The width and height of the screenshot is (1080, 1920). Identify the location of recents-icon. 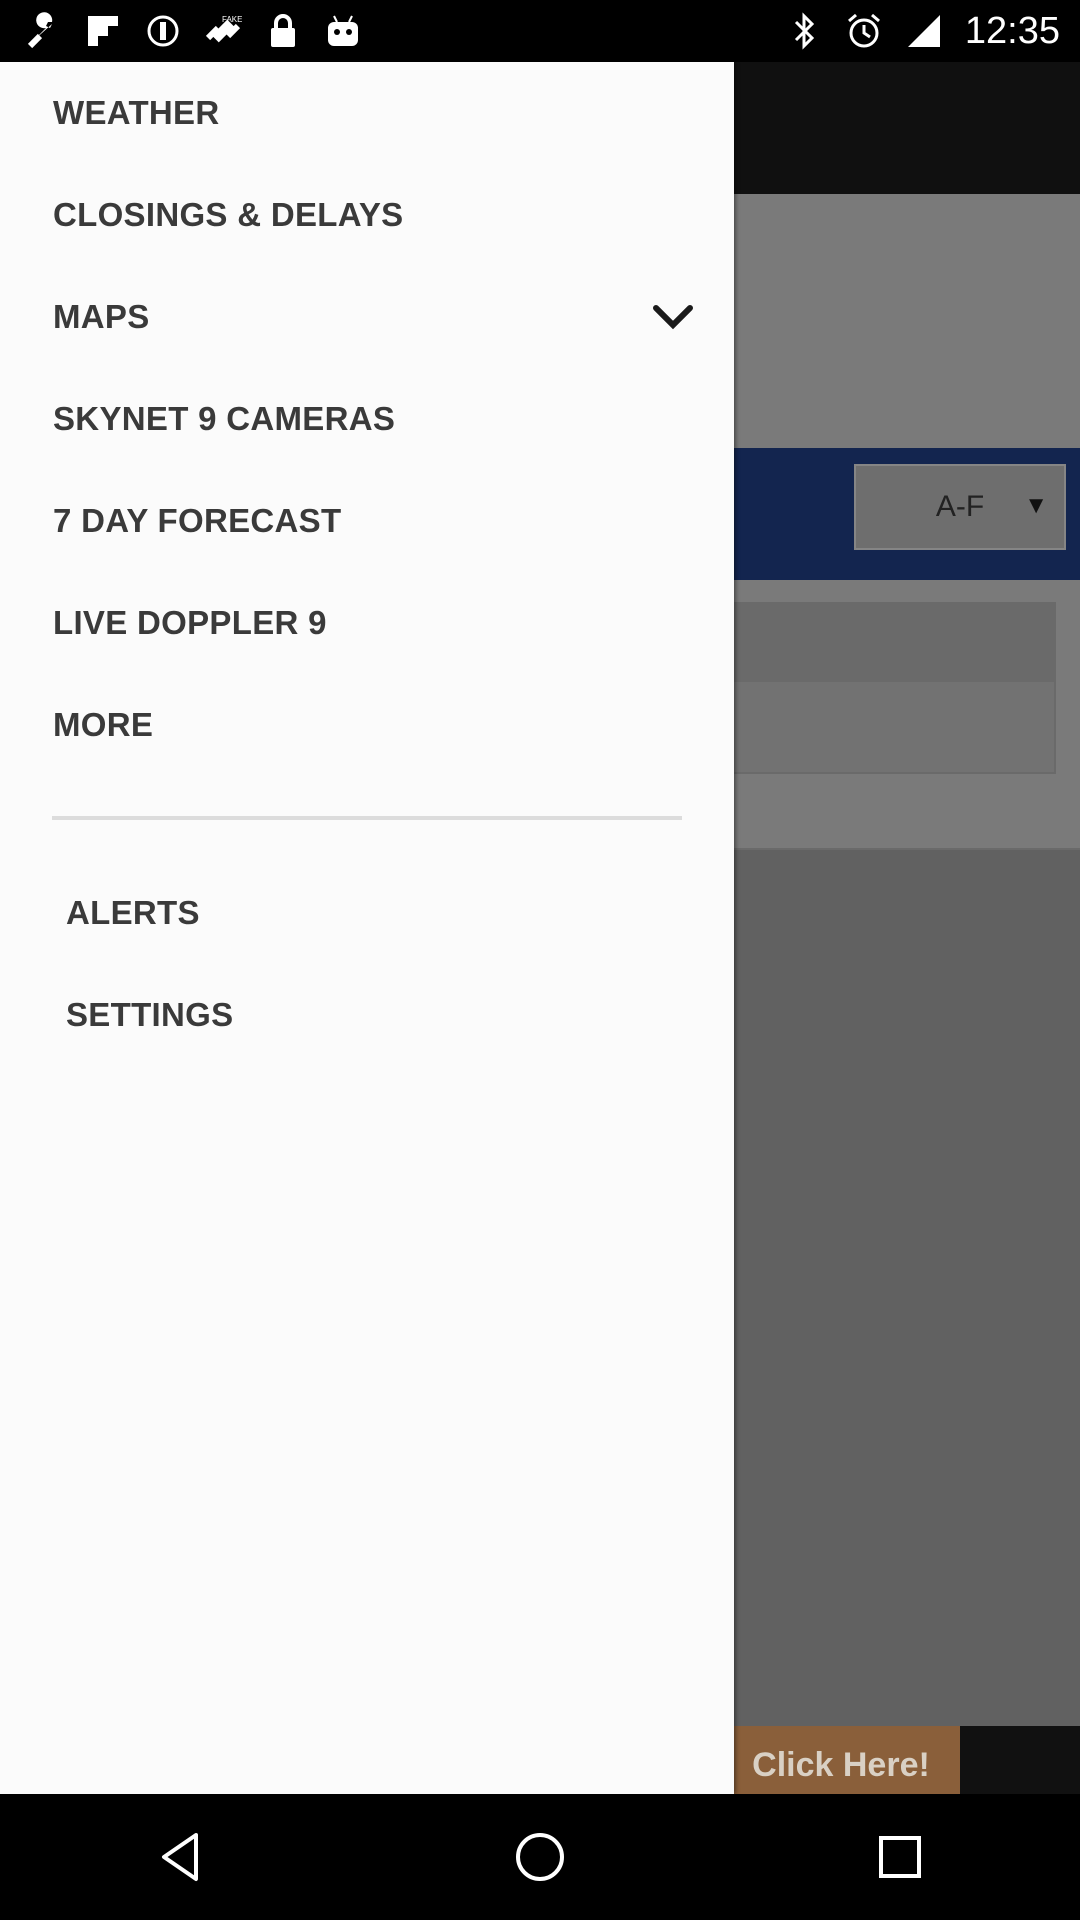
(900, 1857).